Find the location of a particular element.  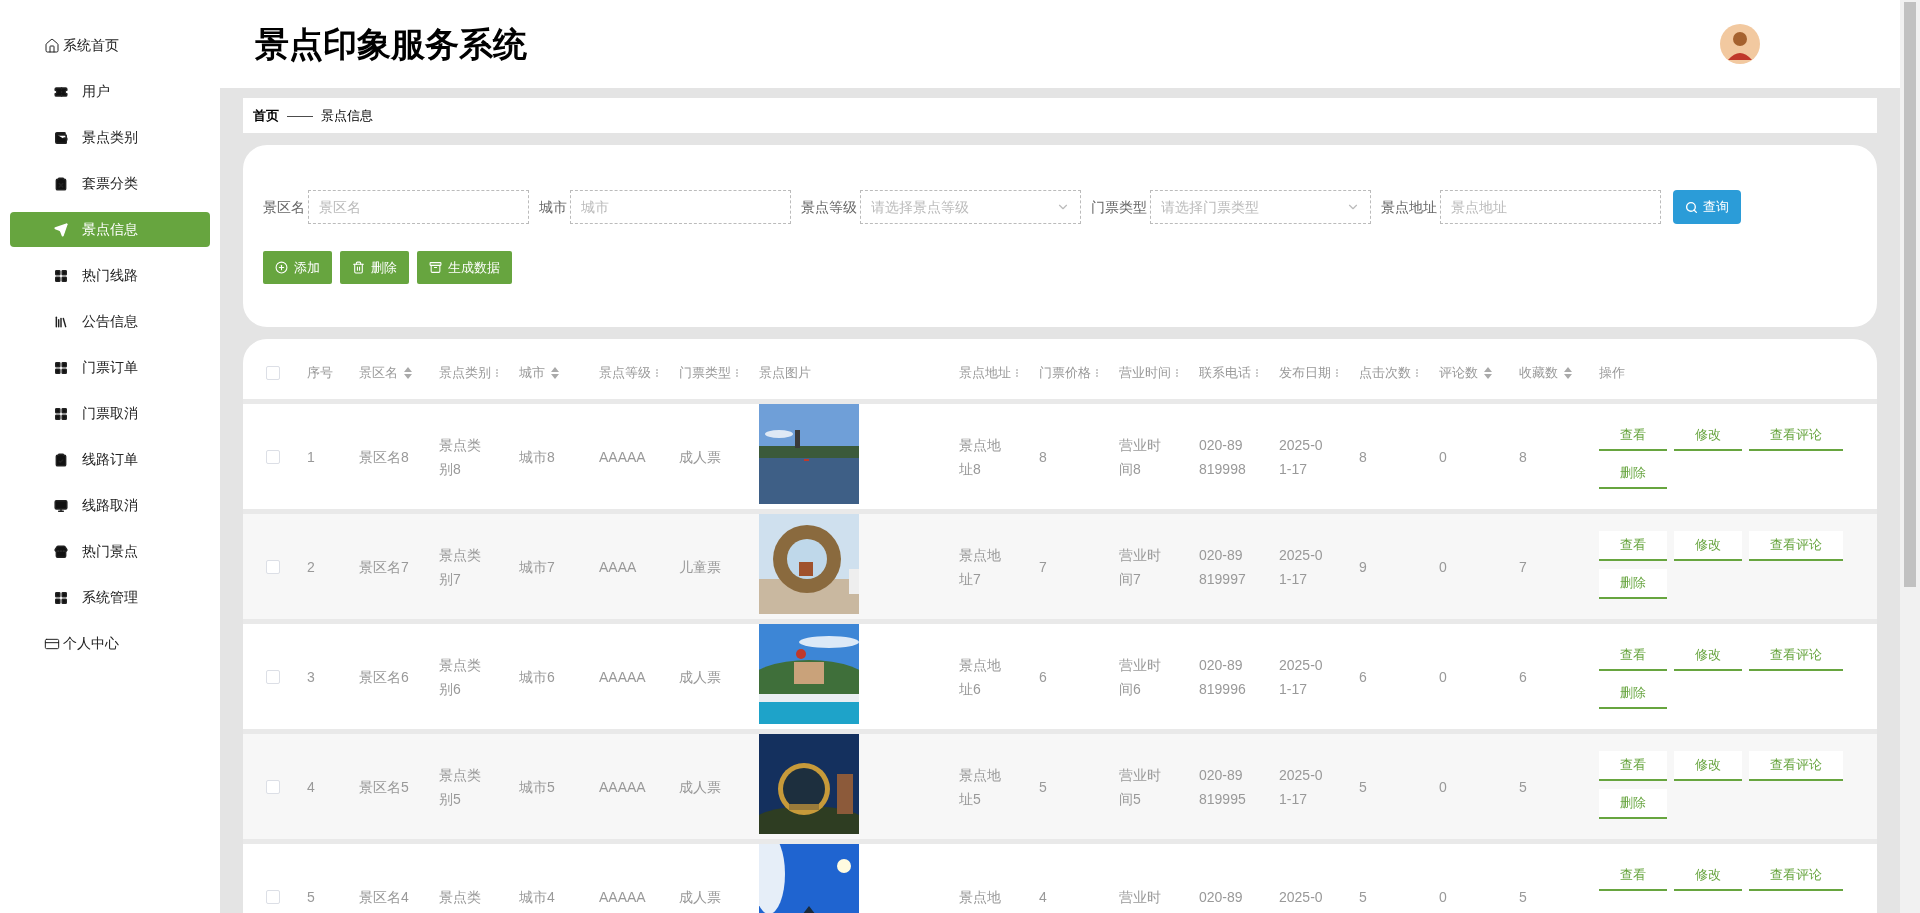

table-cell-text: 4 is located at coordinates (1043, 897).